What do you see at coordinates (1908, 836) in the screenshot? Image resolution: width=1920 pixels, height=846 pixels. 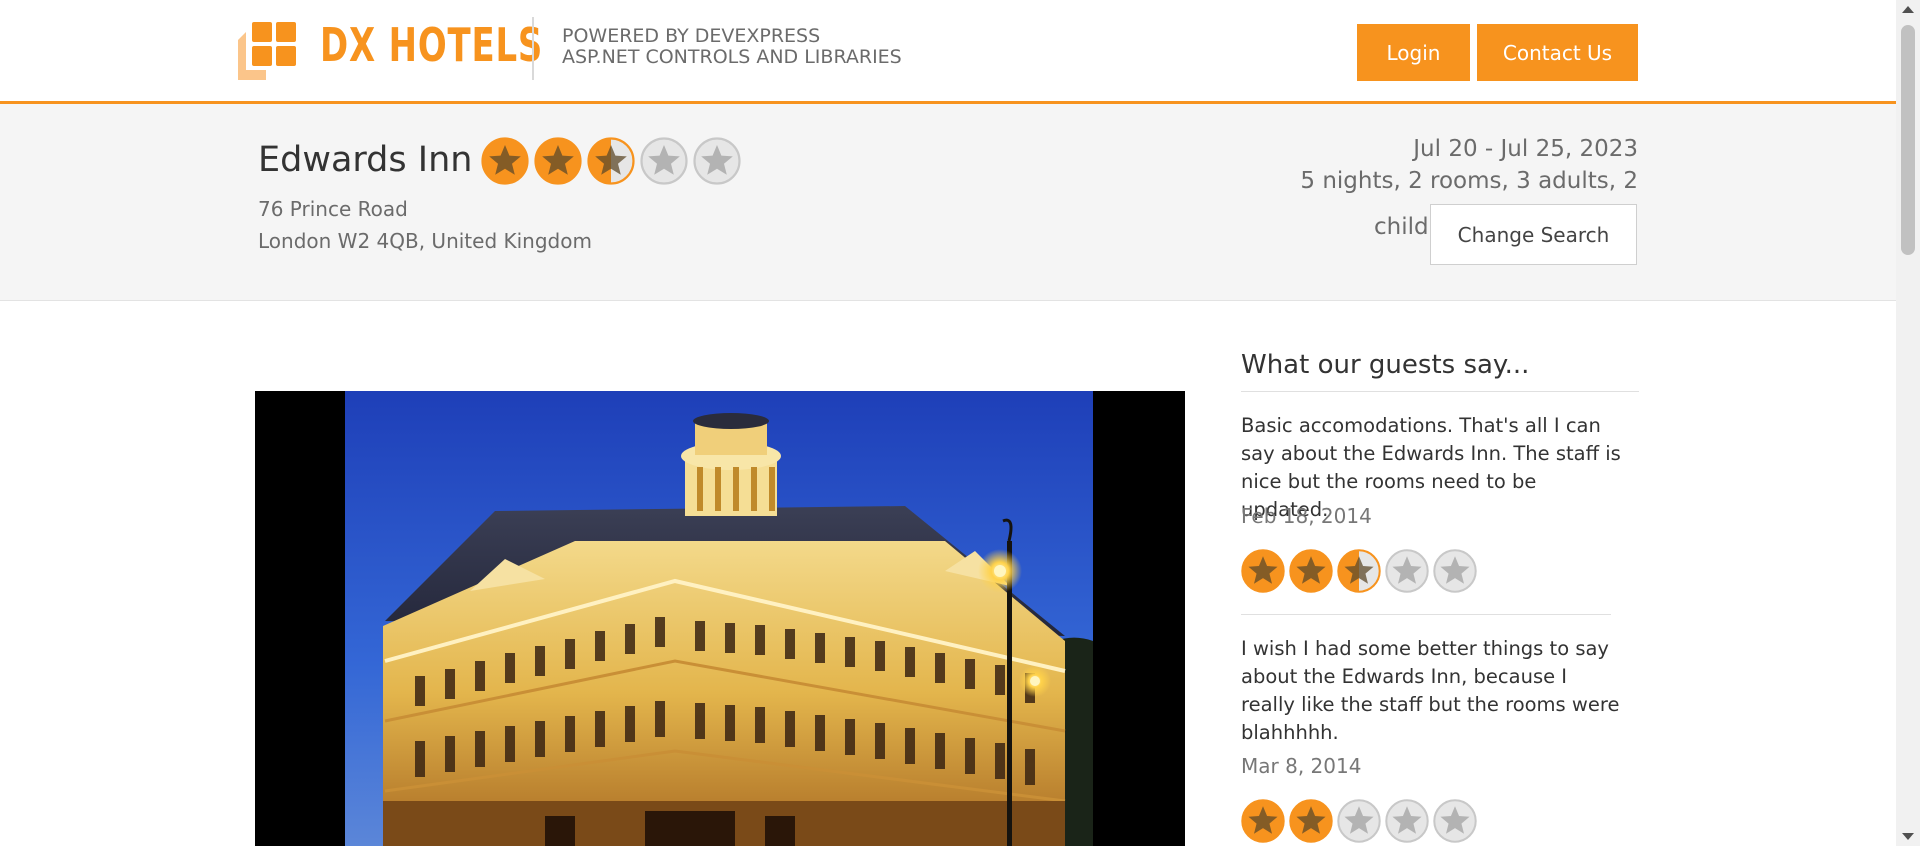 I see `scroll-down-arrow-icon` at bounding box center [1908, 836].